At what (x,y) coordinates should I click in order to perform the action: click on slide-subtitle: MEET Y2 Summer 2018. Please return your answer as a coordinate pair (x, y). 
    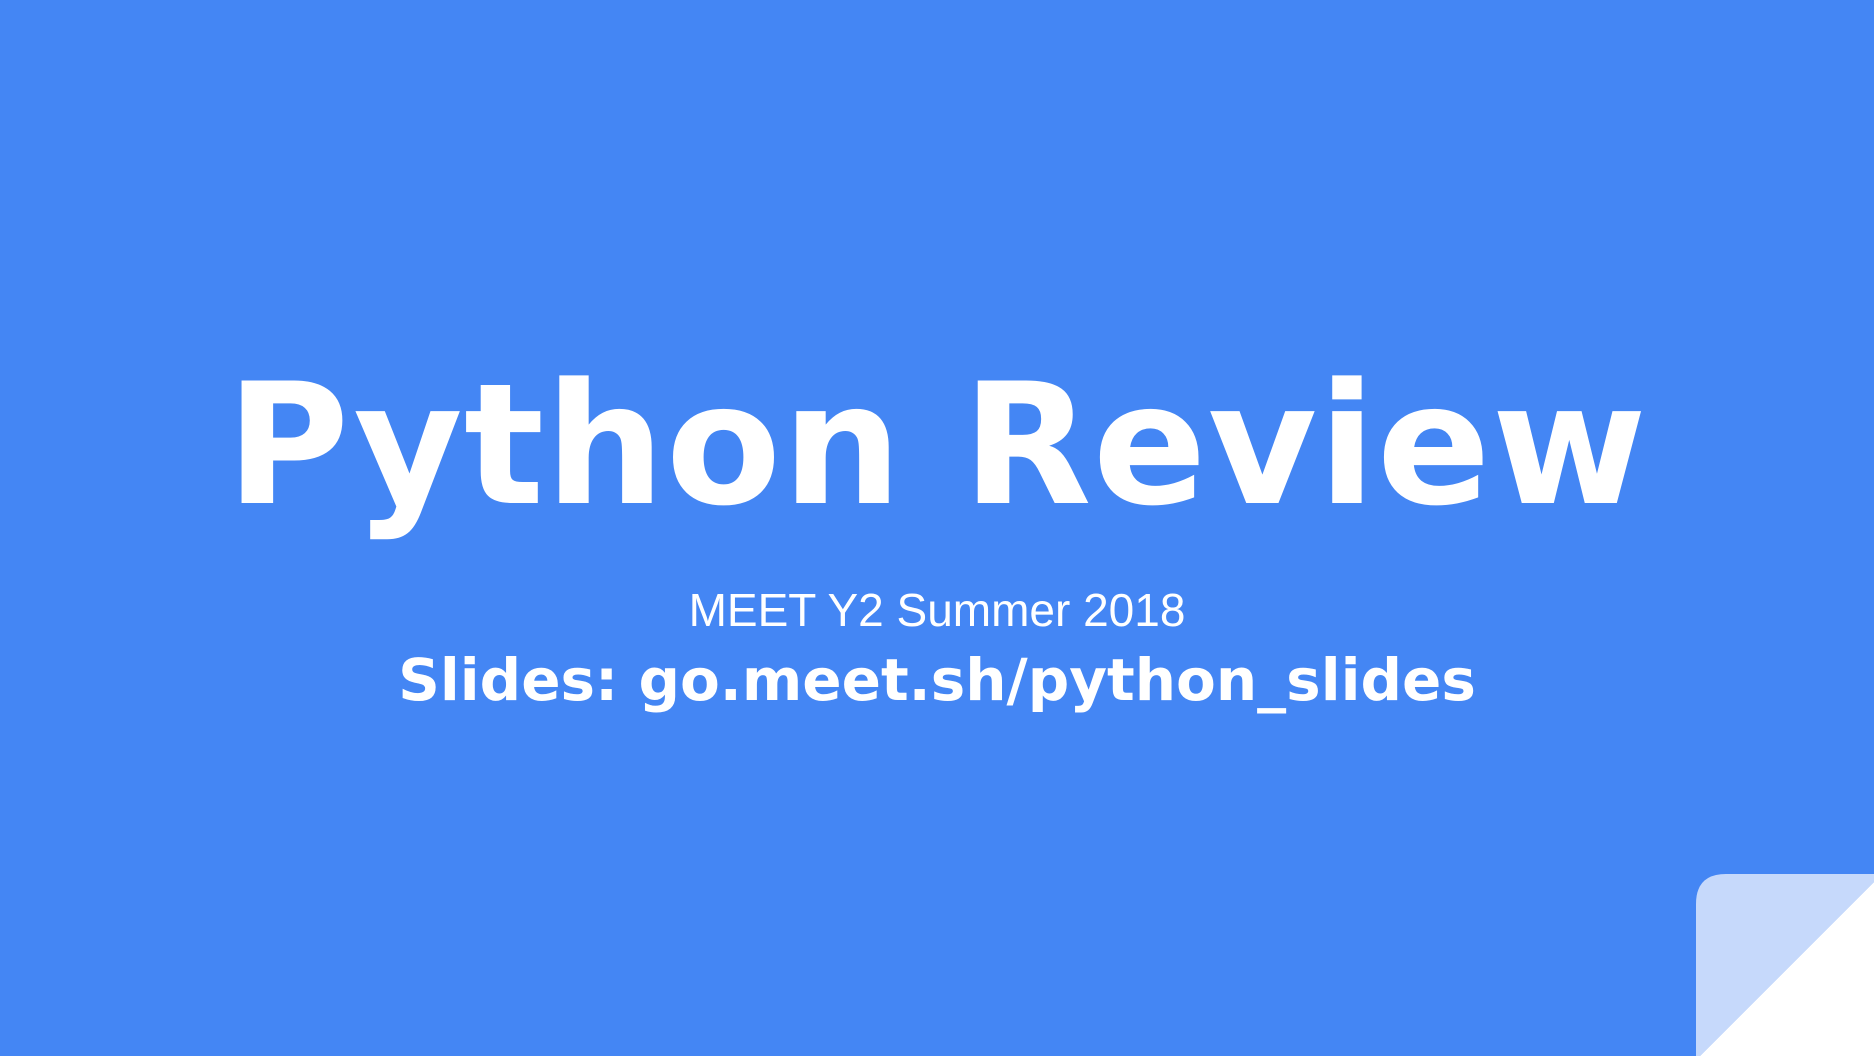
    Looking at the image, I should click on (937, 610).